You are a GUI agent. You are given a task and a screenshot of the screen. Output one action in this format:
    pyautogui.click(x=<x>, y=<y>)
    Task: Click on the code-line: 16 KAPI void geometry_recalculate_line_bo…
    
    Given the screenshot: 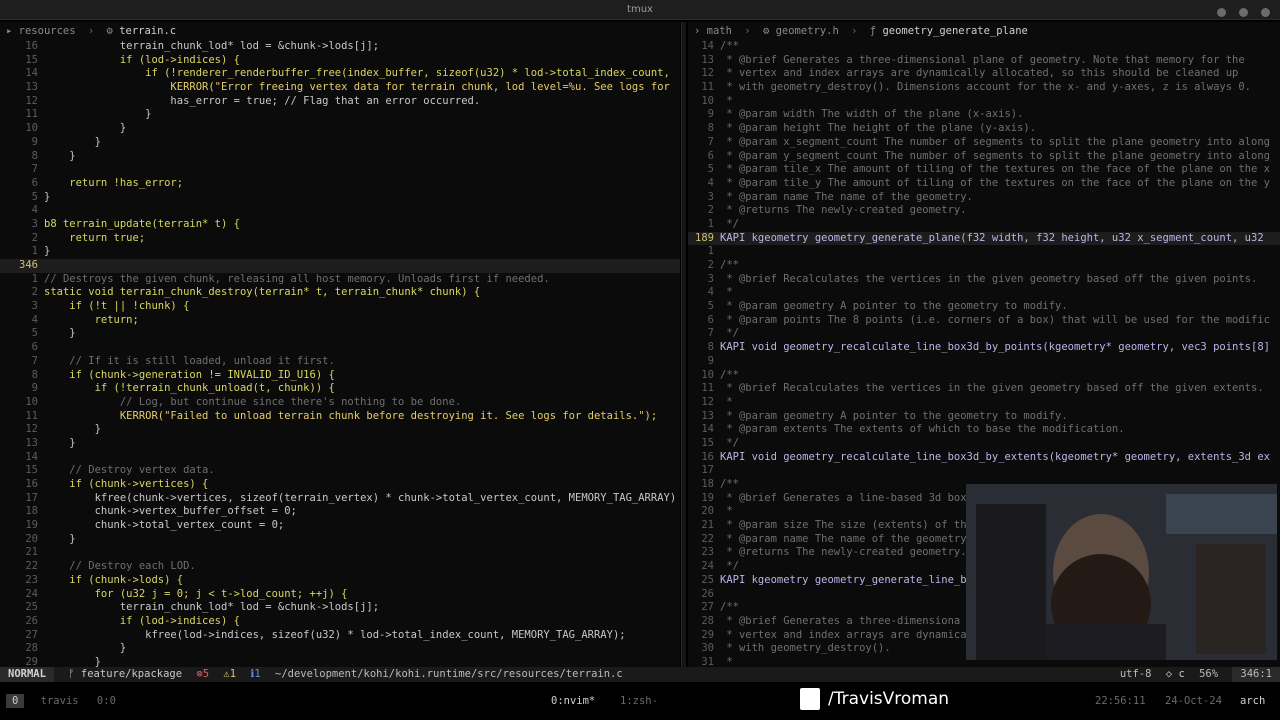 What is the action you would take?
    pyautogui.click(x=984, y=458)
    